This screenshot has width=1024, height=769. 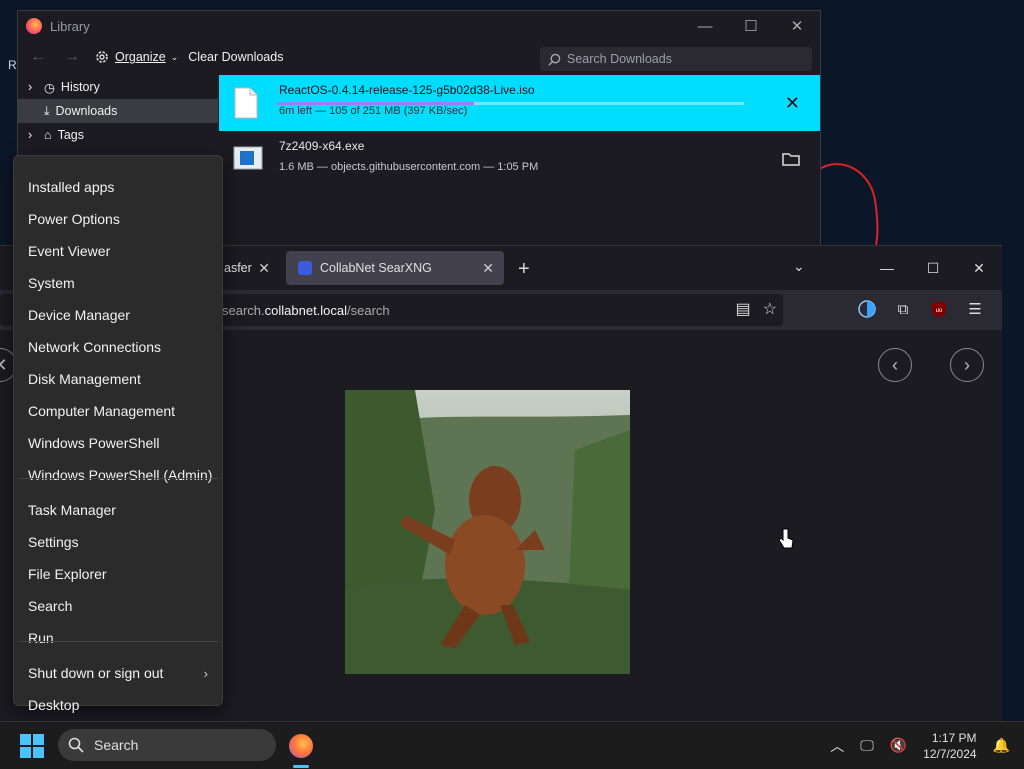 What do you see at coordinates (1001, 745) in the screenshot?
I see `notifications-bell-icon: 🔔` at bounding box center [1001, 745].